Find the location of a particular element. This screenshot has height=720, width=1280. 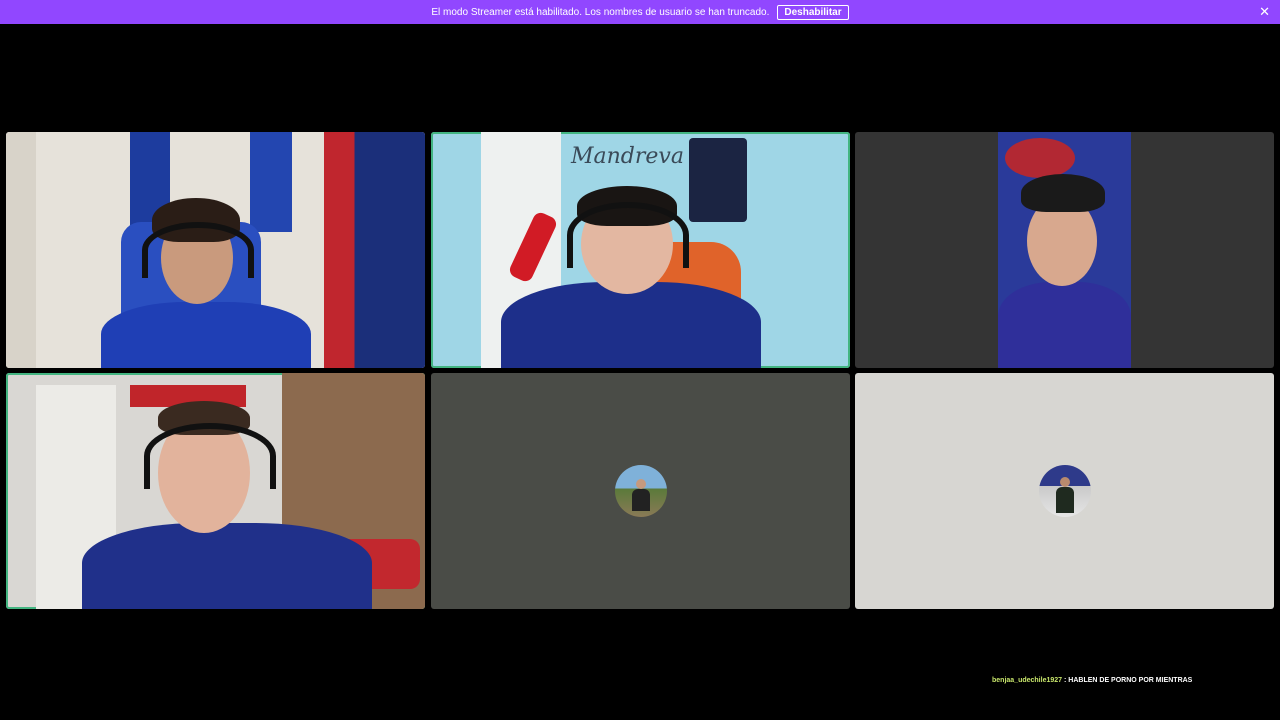

disable-streamer-mode-button: Deshabilitar is located at coordinates (813, 12).